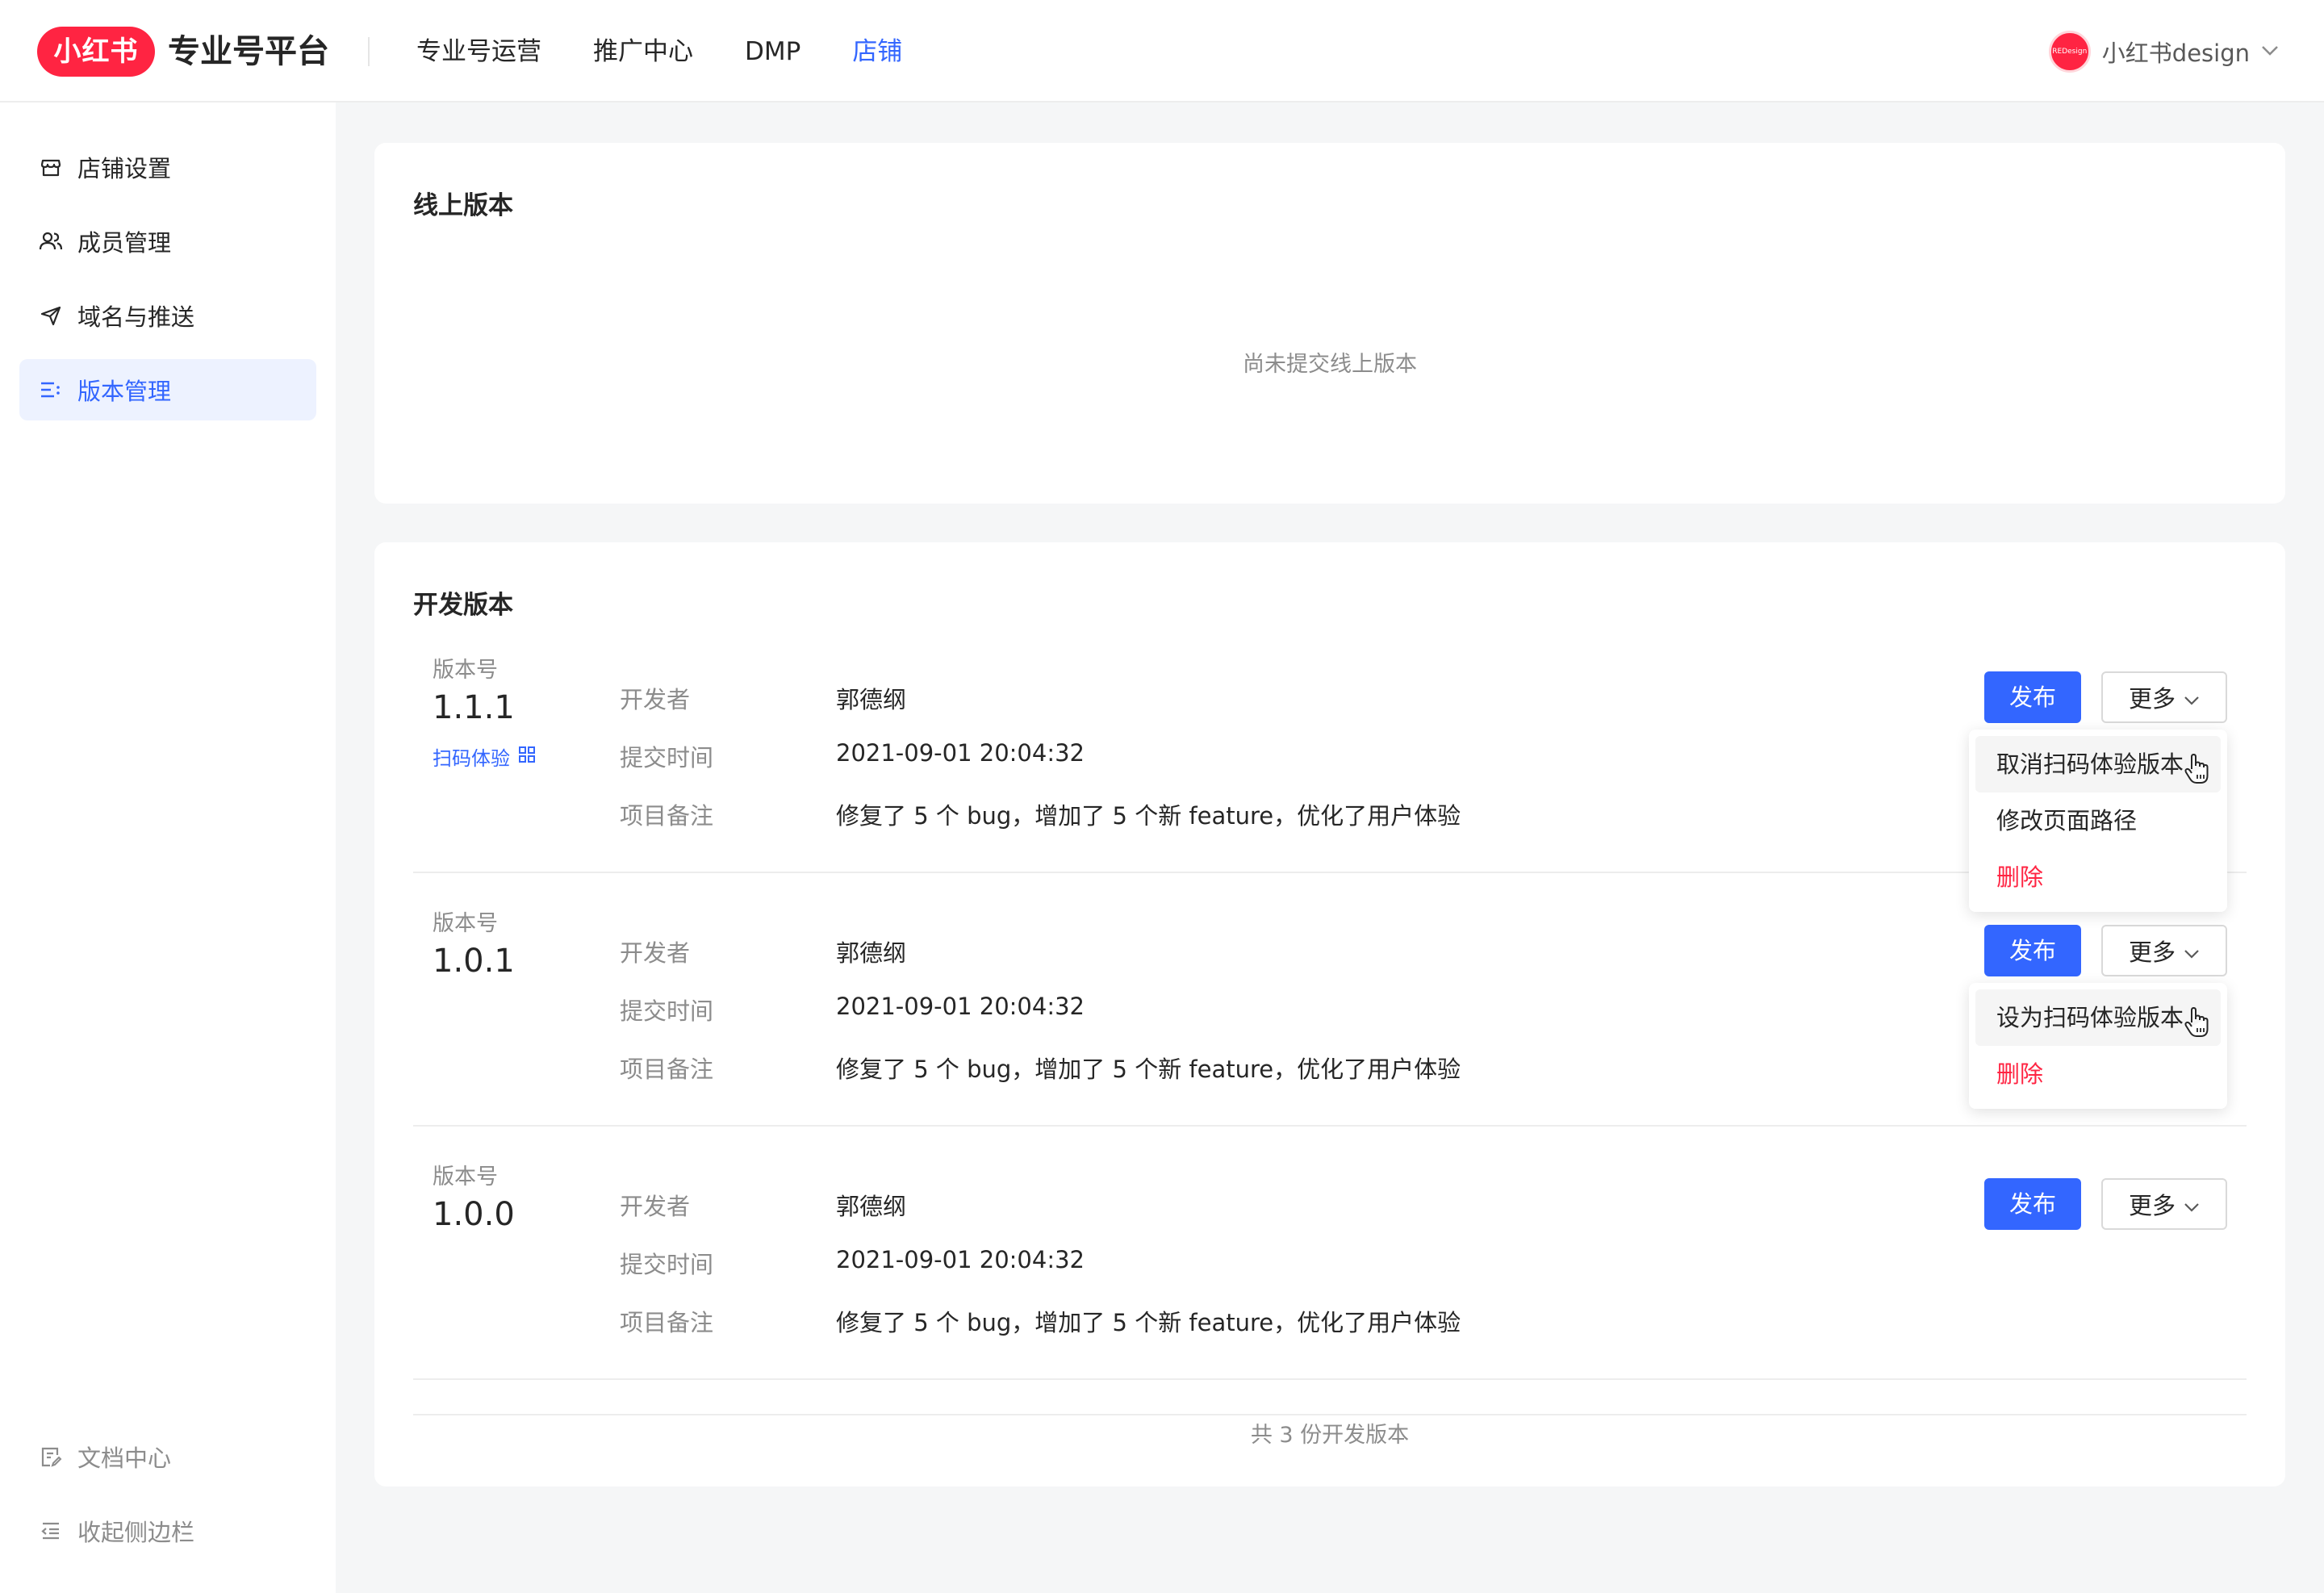 The image size is (2324, 1593). I want to click on send-icon, so click(51, 315).